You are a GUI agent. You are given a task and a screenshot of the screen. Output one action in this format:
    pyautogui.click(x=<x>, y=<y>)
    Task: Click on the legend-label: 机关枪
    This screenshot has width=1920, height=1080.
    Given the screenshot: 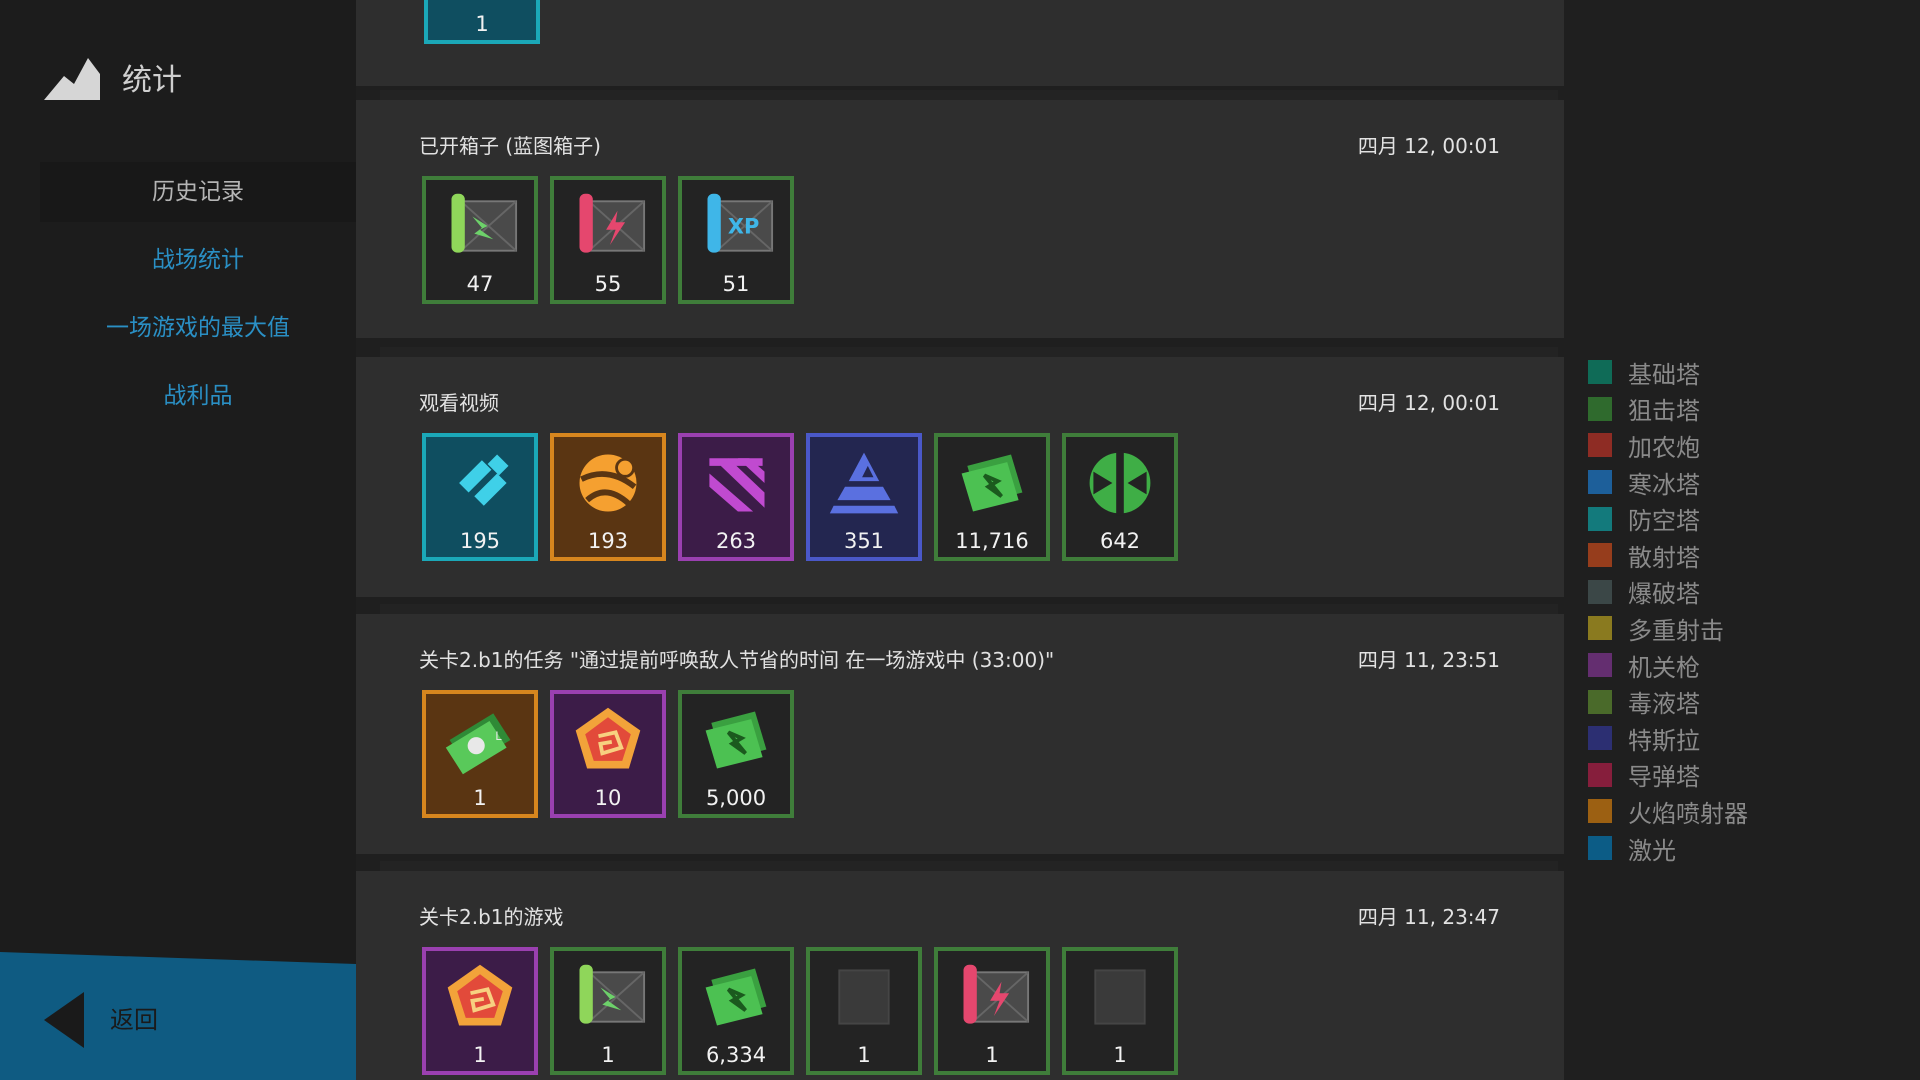 What is the action you would take?
    pyautogui.click(x=1664, y=667)
    